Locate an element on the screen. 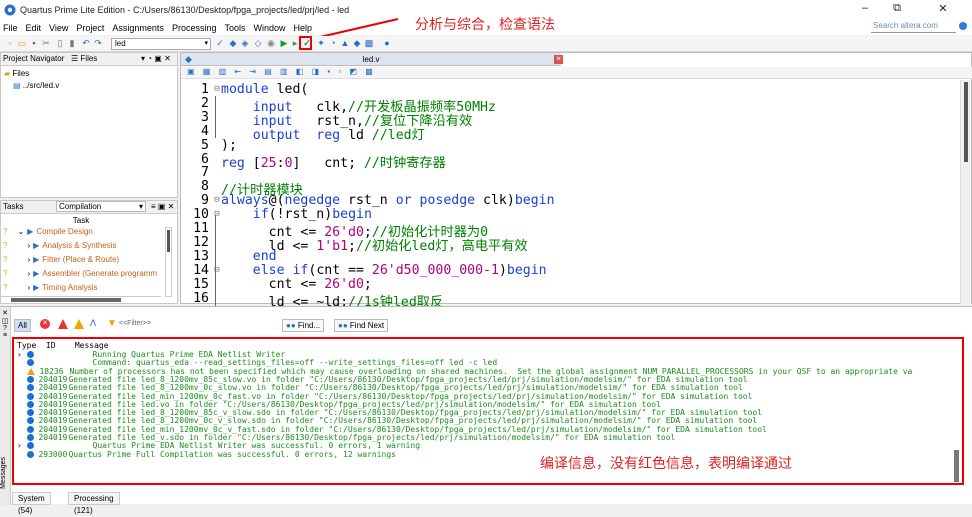 This screenshot has width=972, height=517. save-icon: ▪ is located at coordinates (34, 43).